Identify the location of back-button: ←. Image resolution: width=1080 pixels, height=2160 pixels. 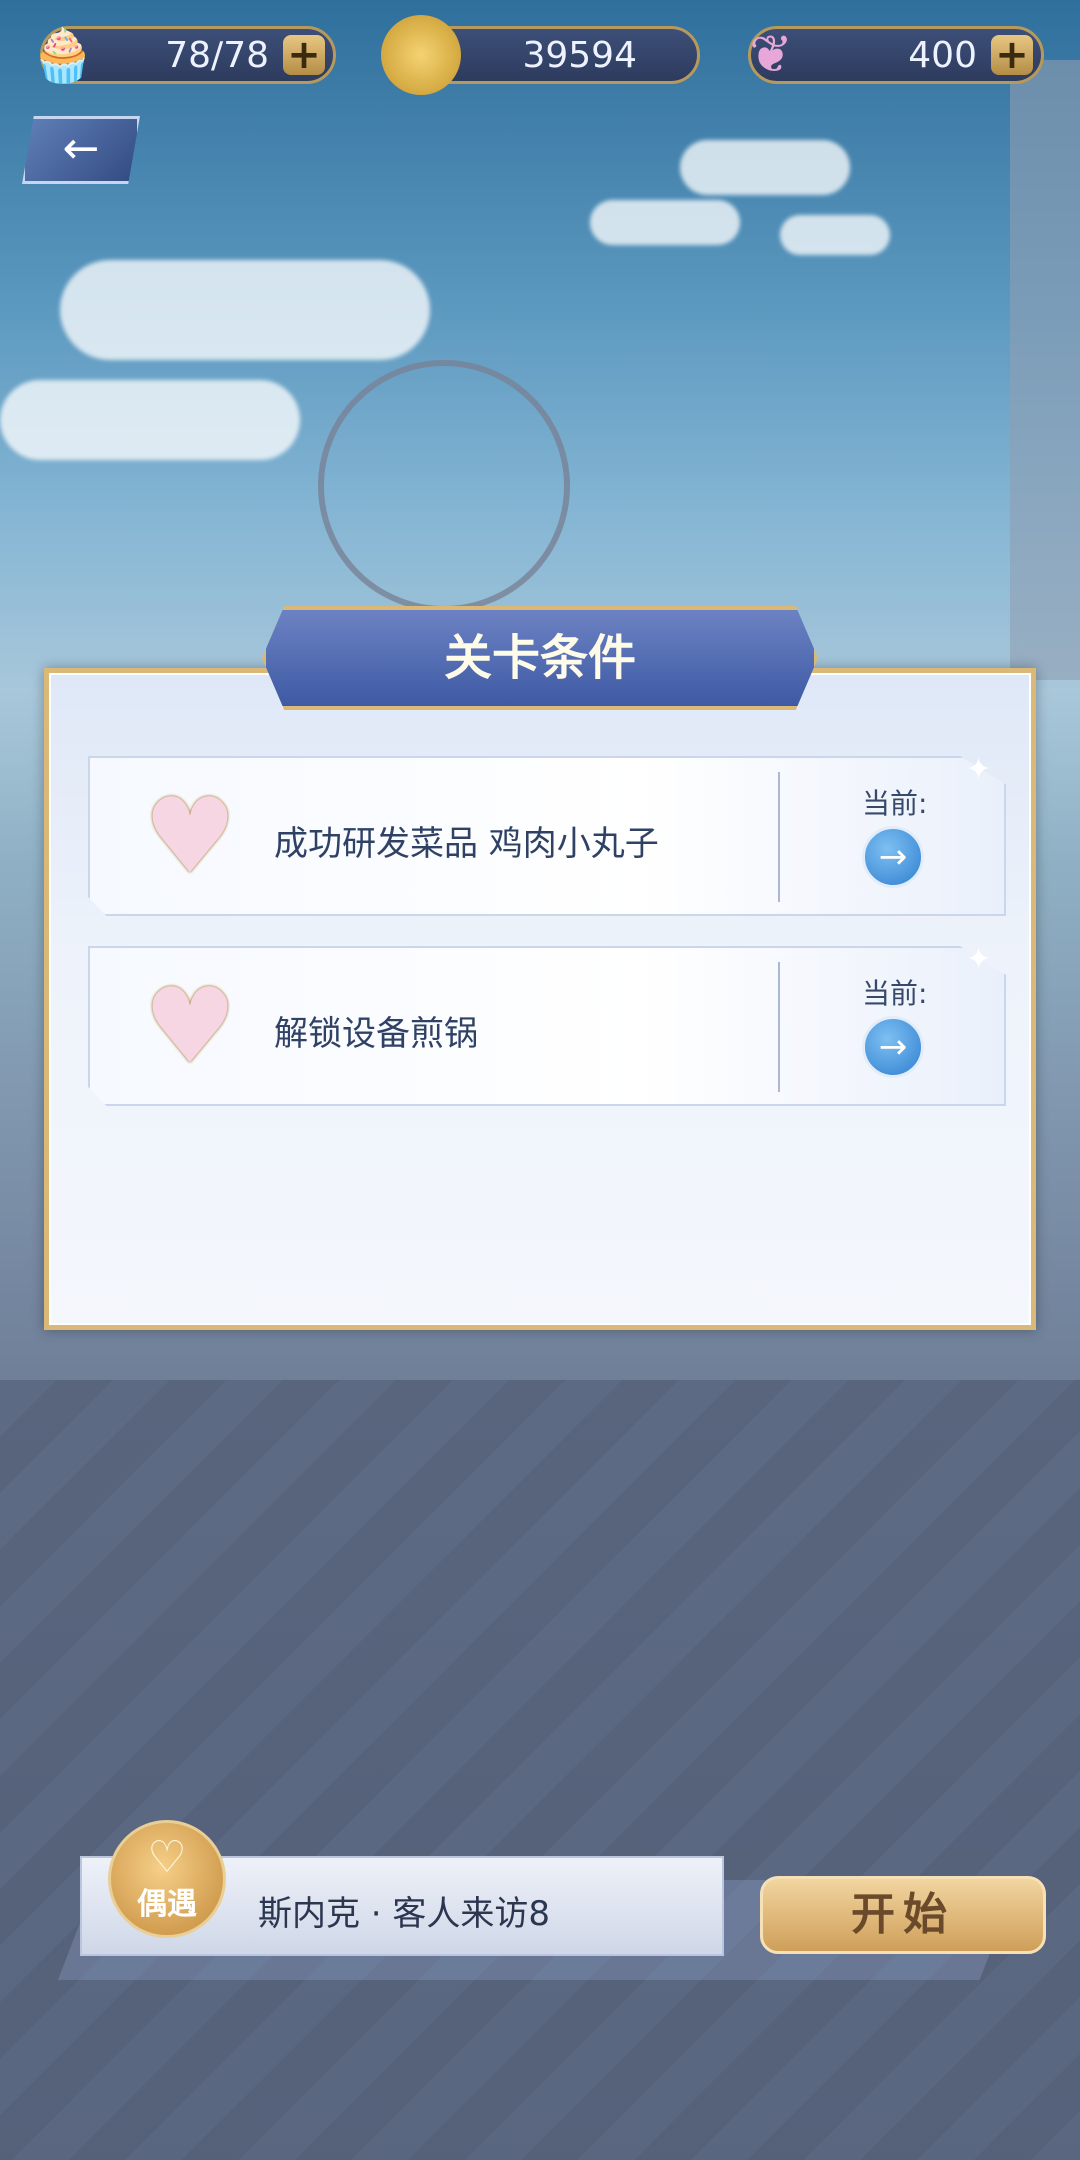
(81, 150).